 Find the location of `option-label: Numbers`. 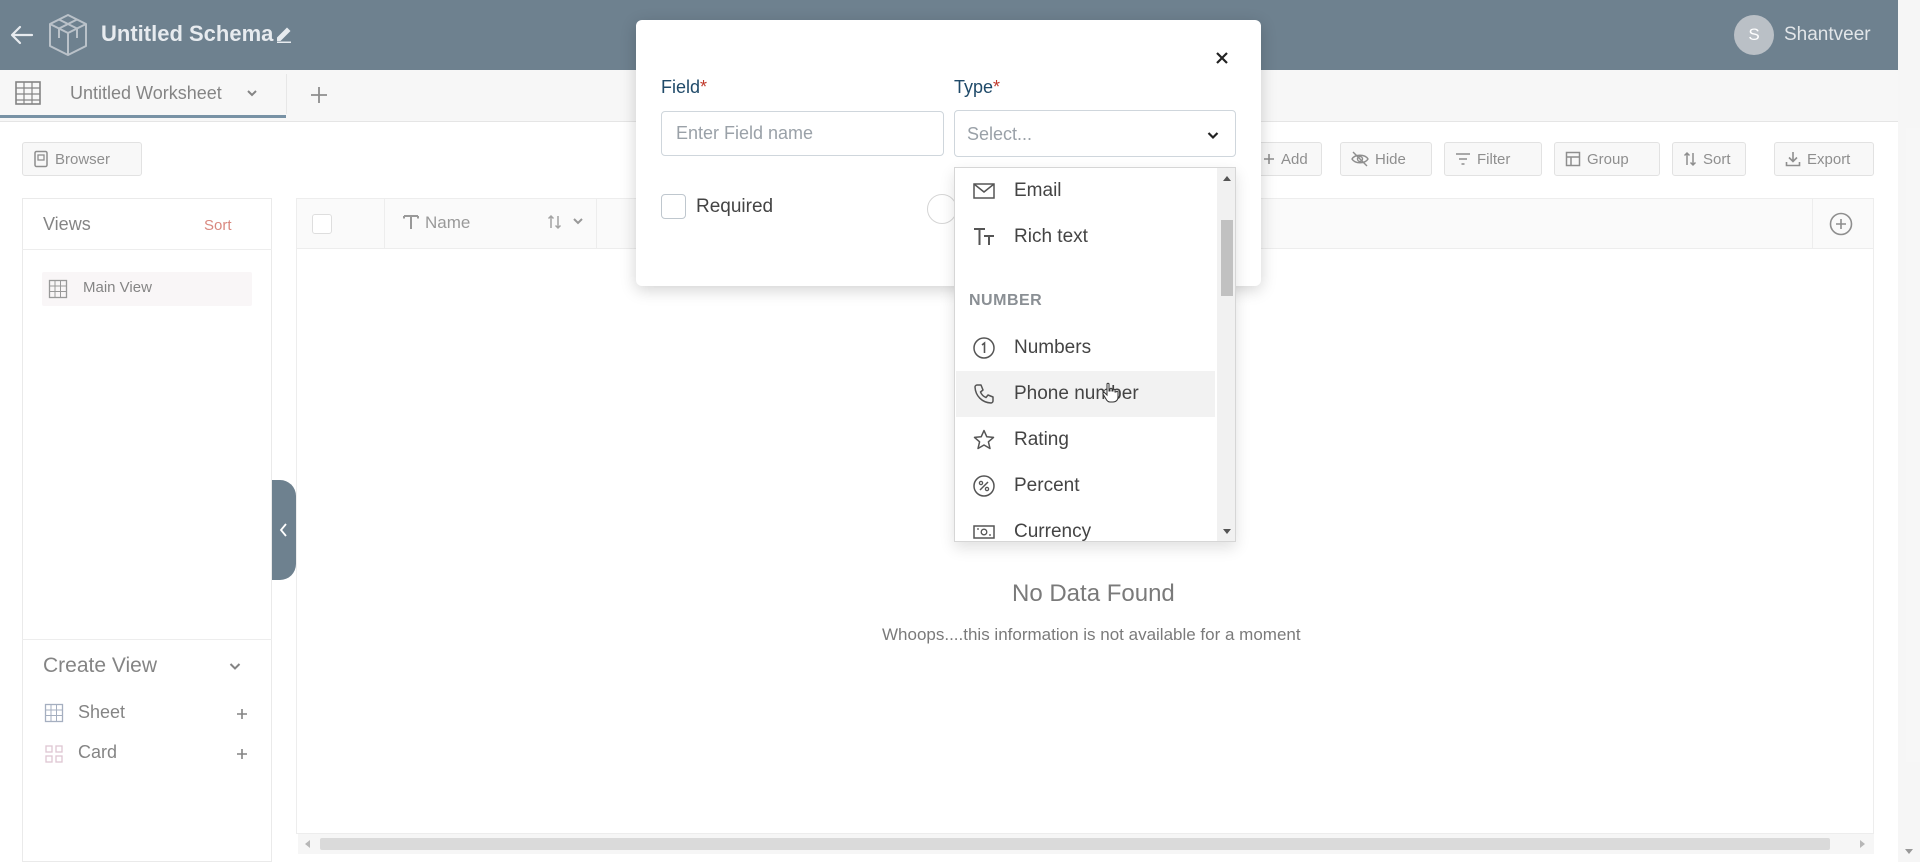

option-label: Numbers is located at coordinates (1053, 347).